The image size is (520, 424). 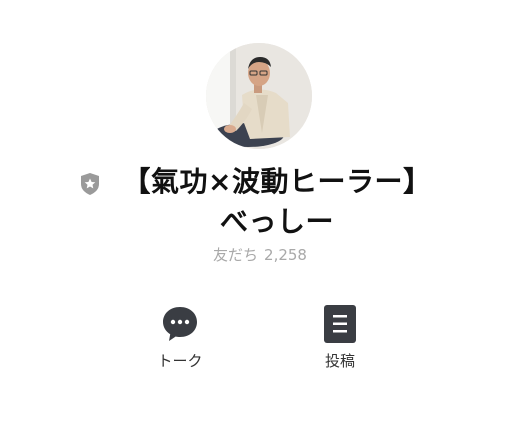 I want to click on chat-bubble-icon, so click(x=180, y=324).